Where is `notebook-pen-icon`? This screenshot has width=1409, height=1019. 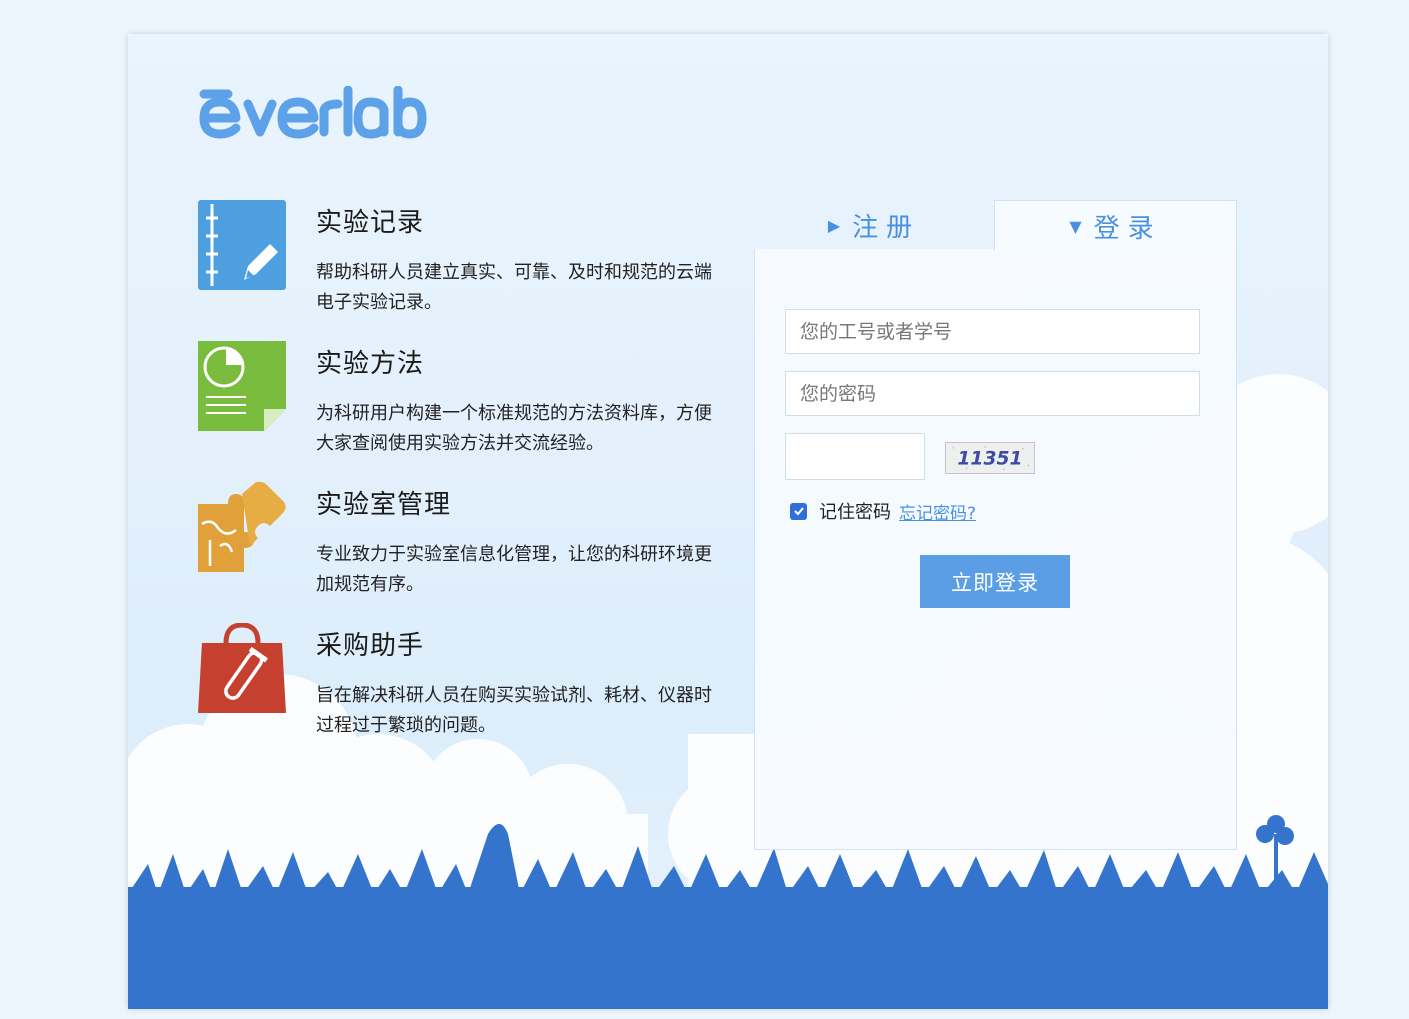
notebook-pen-icon is located at coordinates (242, 245).